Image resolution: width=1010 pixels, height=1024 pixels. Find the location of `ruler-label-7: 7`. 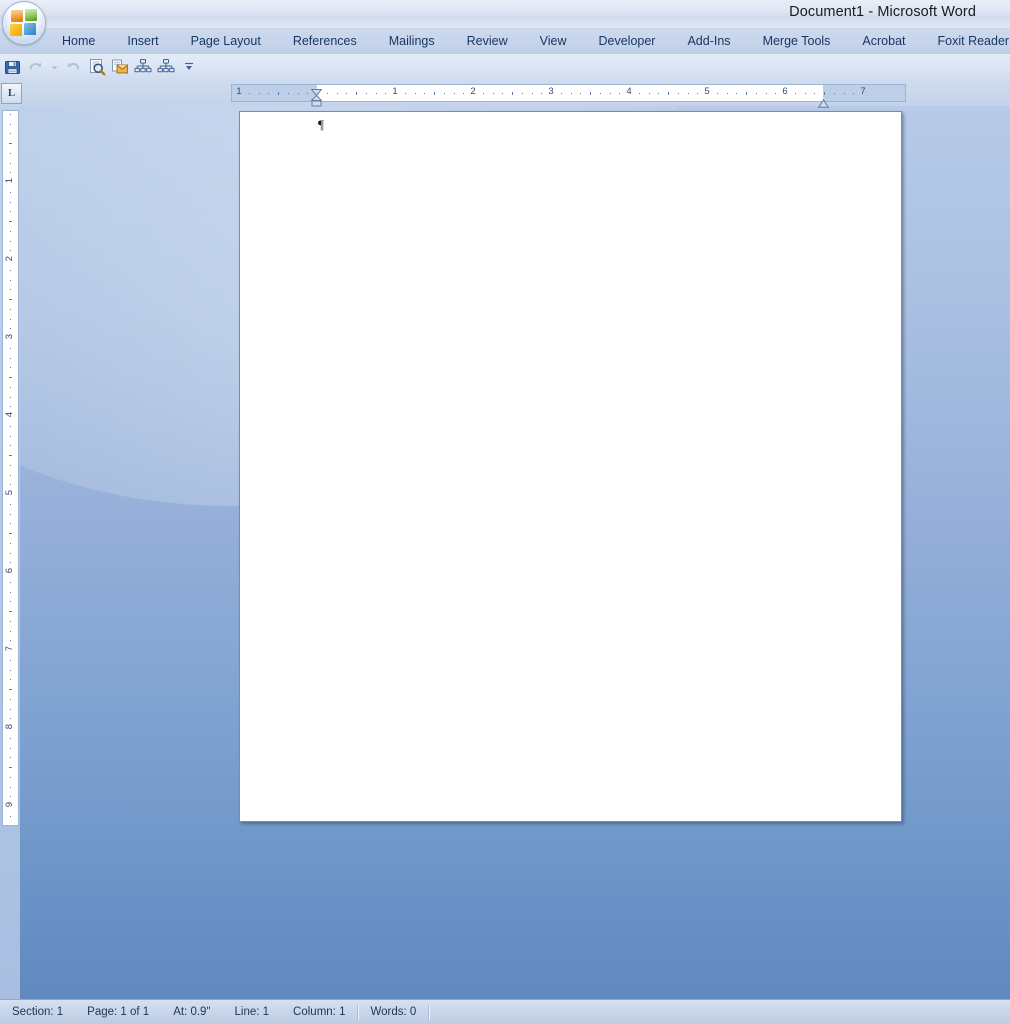

ruler-label-7: 7 is located at coordinates (863, 91).